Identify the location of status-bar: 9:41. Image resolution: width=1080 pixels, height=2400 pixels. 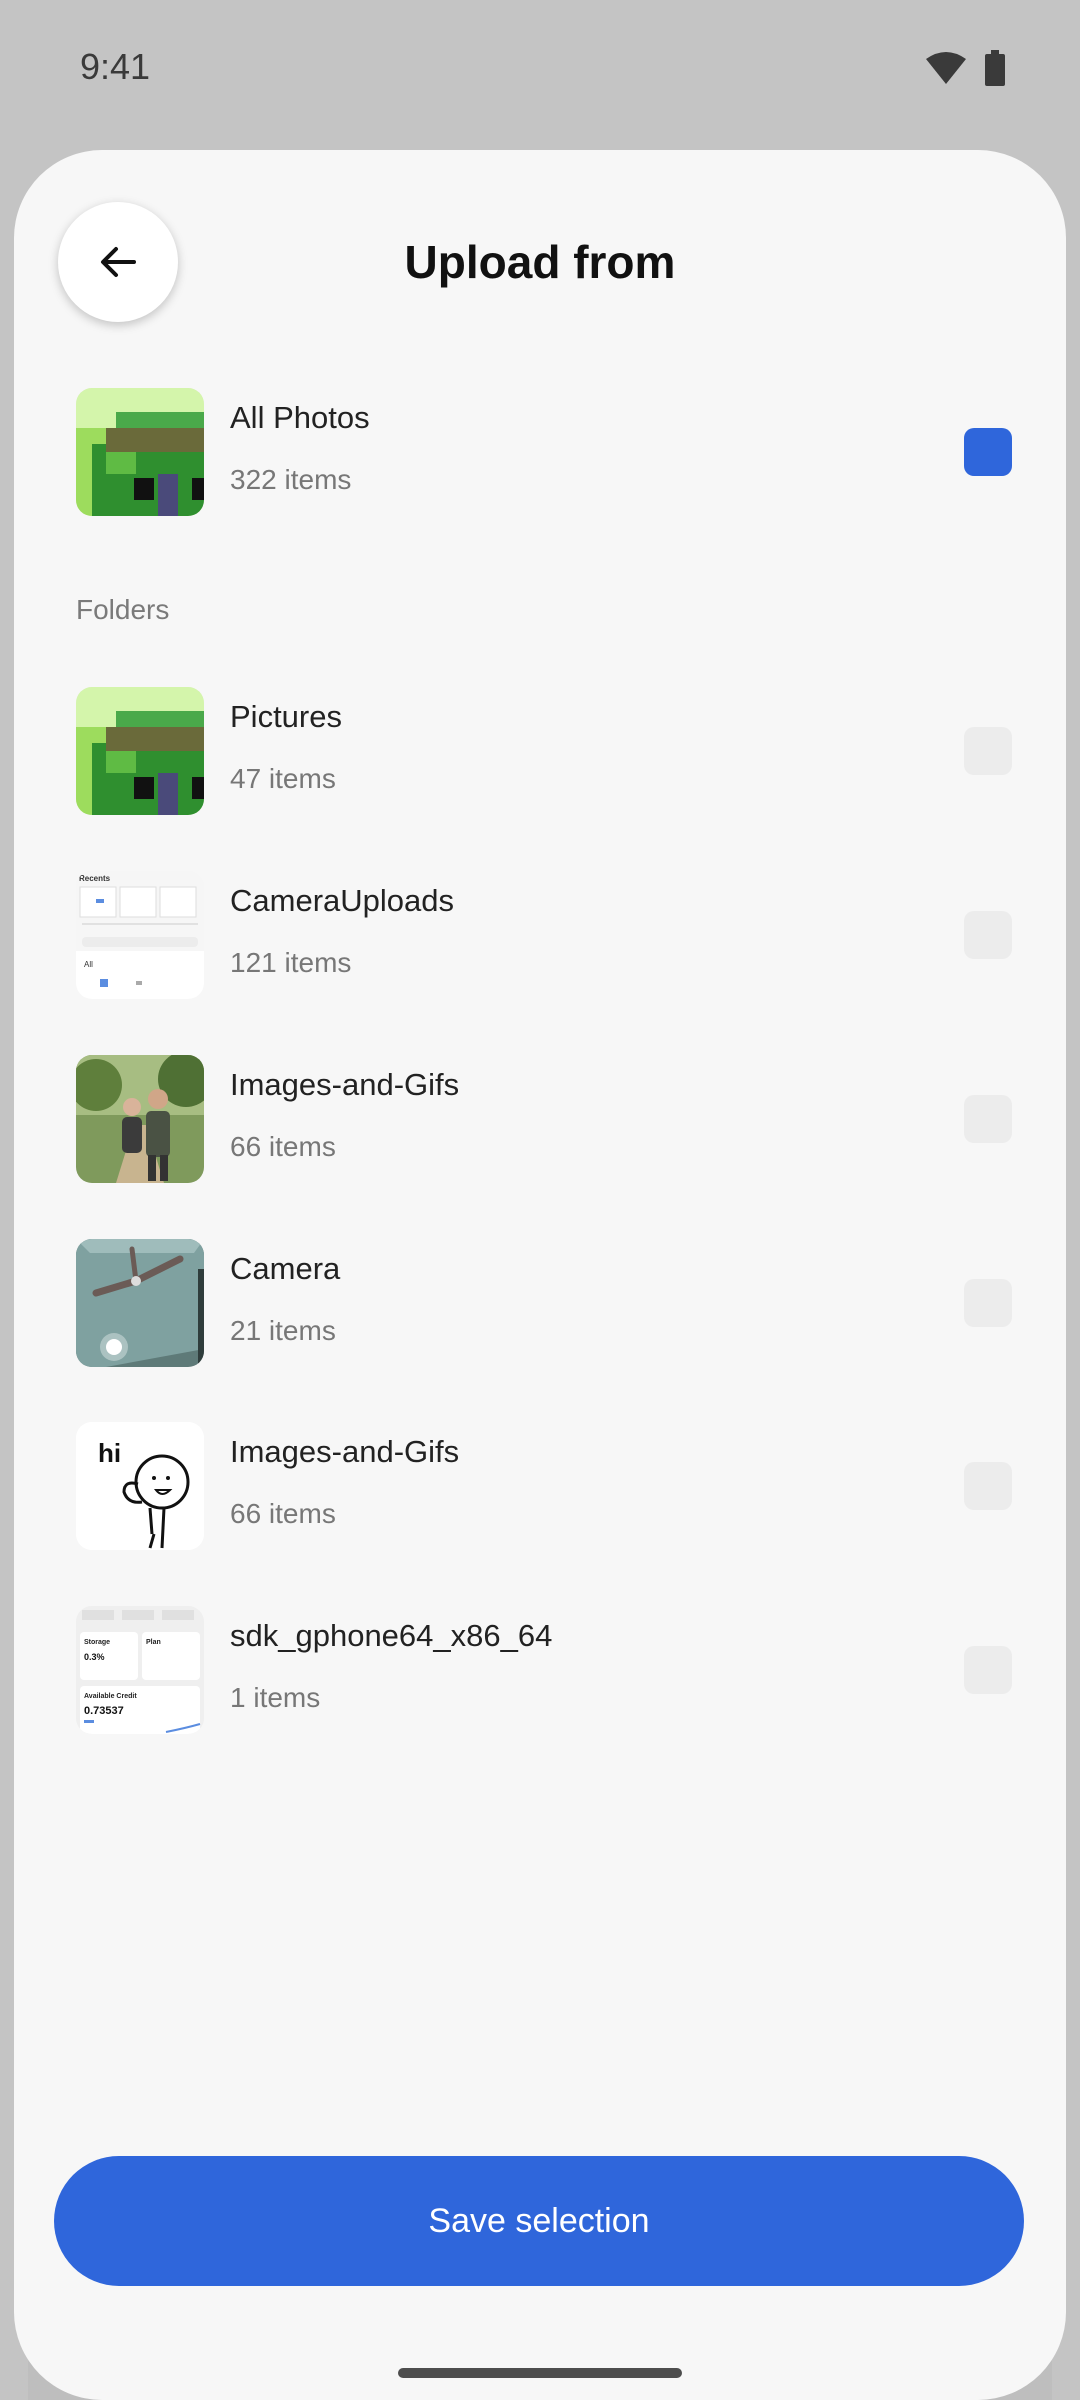
(540, 68).